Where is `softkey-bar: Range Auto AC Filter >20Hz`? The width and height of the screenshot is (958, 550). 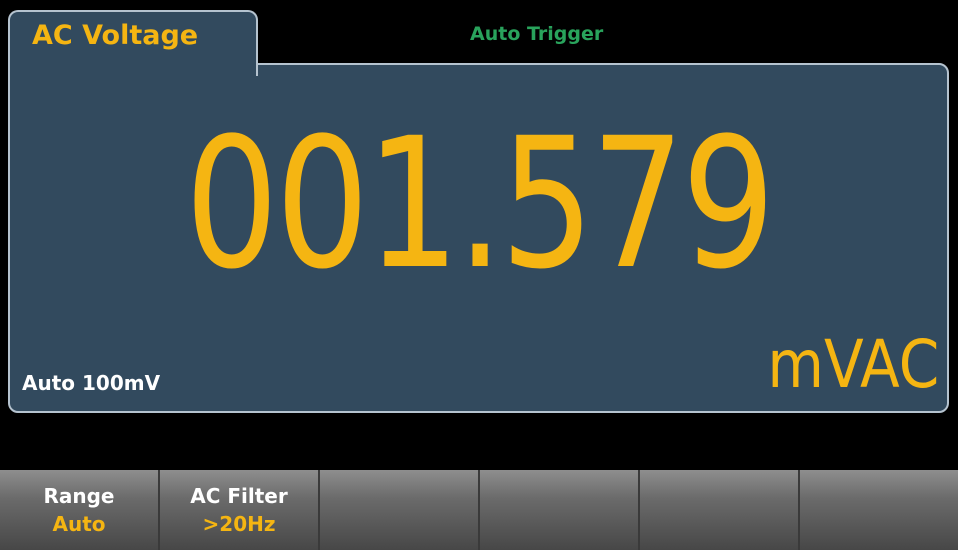
softkey-bar: Range Auto AC Filter >20Hz is located at coordinates (479, 510).